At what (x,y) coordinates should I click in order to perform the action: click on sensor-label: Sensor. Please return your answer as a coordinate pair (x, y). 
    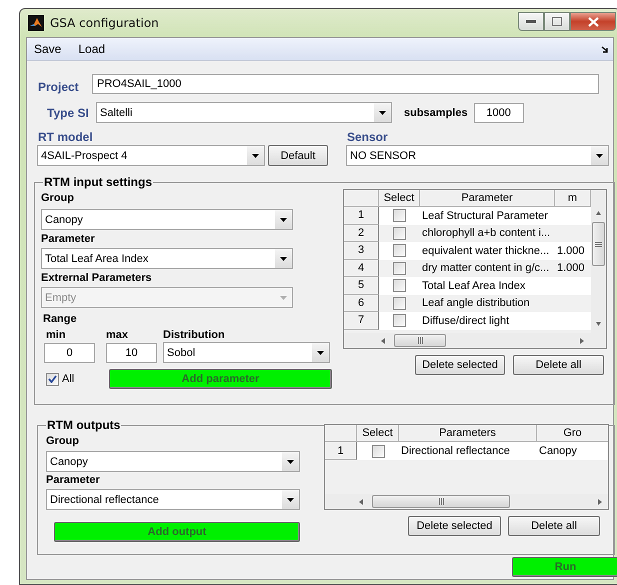
    Looking at the image, I should click on (367, 137).